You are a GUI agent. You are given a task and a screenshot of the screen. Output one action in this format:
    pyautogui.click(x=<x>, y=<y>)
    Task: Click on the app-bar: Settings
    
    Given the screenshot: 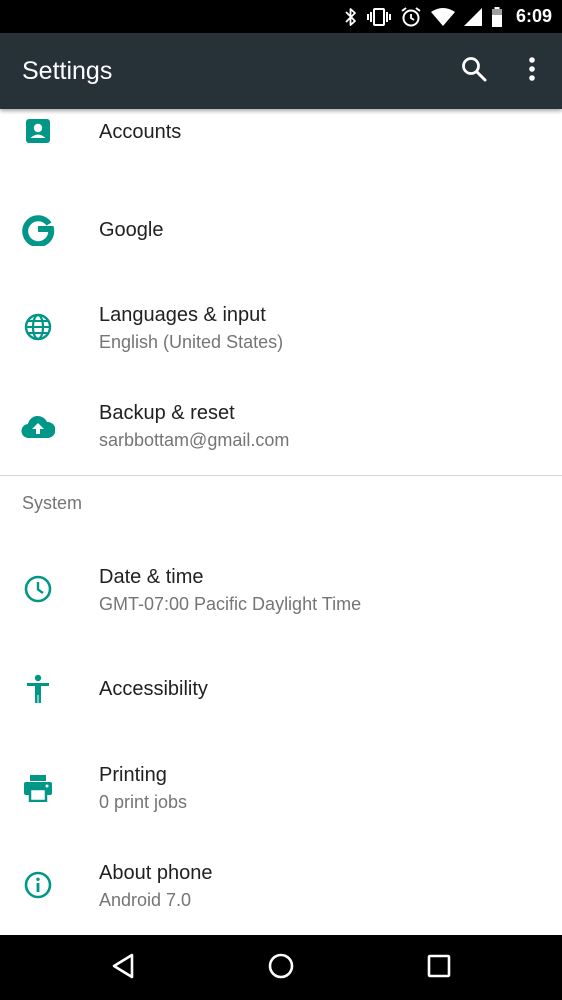 What is the action you would take?
    pyautogui.click(x=281, y=71)
    